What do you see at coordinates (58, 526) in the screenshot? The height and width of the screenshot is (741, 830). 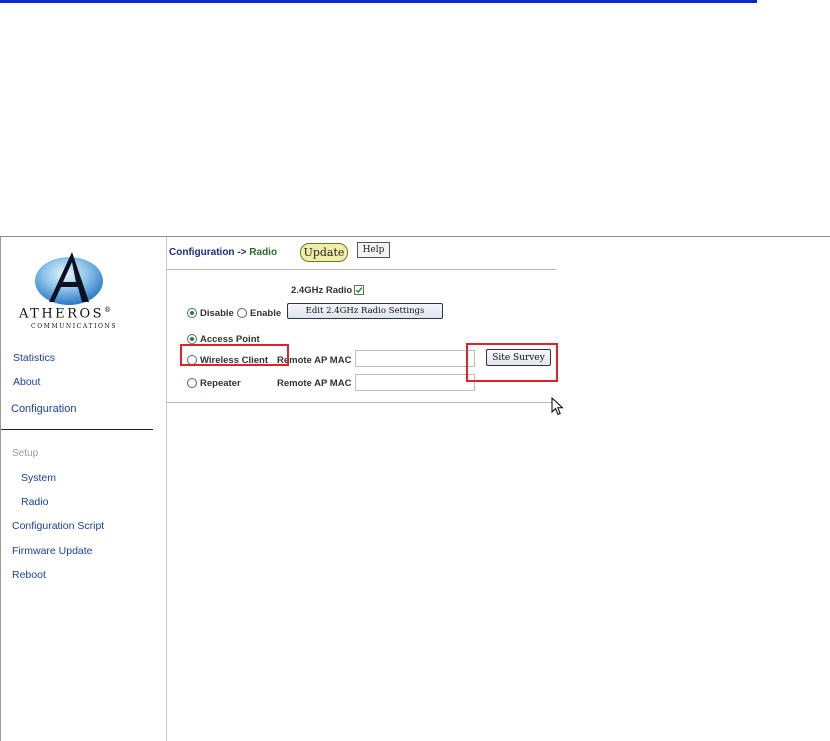 I see `sidebar-item-configuration-script: Configuration Script` at bounding box center [58, 526].